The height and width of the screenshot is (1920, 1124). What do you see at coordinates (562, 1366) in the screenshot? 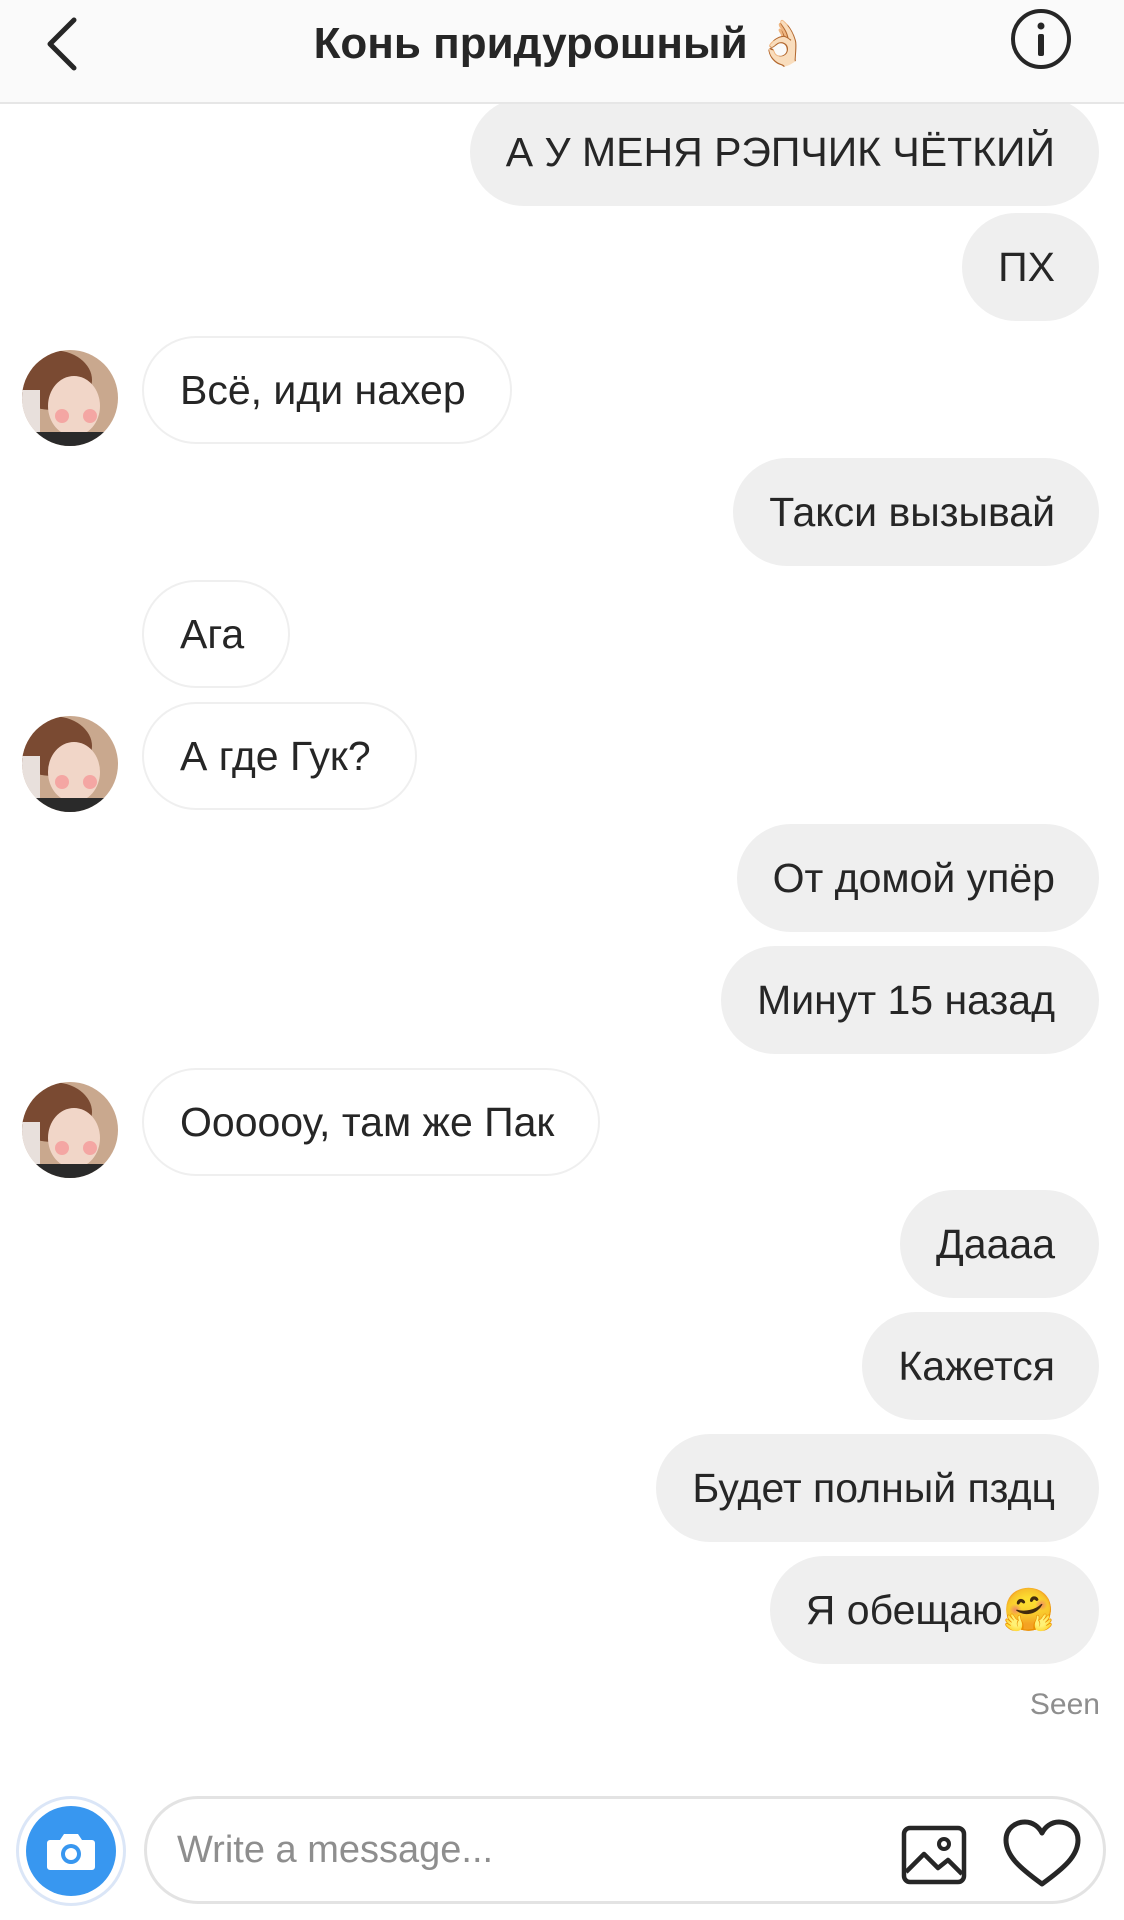
I see `message-row: Кажется` at bounding box center [562, 1366].